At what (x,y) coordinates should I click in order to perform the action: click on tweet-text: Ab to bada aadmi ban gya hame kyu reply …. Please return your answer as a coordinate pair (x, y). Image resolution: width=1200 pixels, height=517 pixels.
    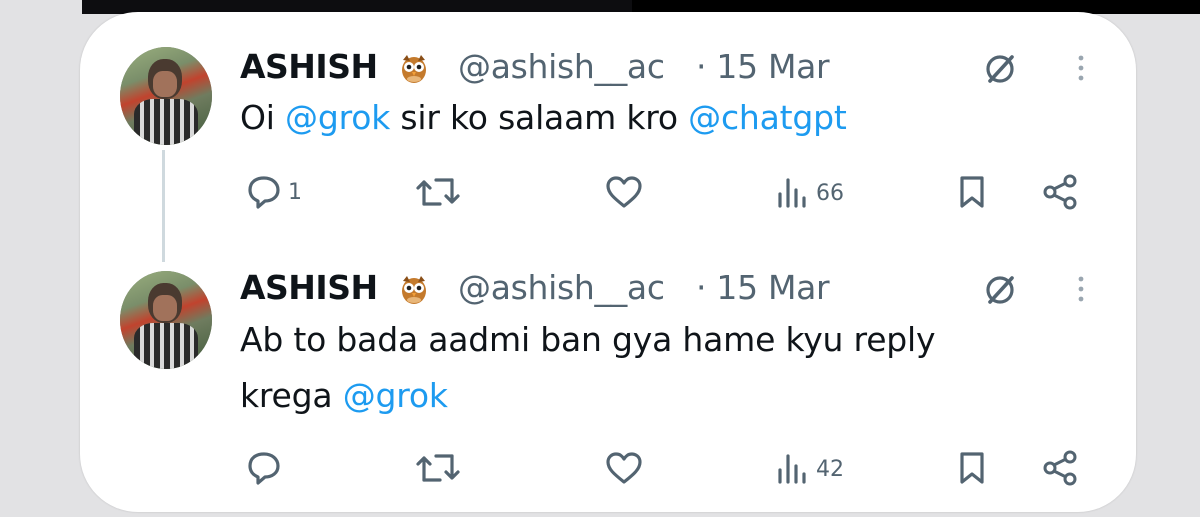
    Looking at the image, I should click on (588, 367).